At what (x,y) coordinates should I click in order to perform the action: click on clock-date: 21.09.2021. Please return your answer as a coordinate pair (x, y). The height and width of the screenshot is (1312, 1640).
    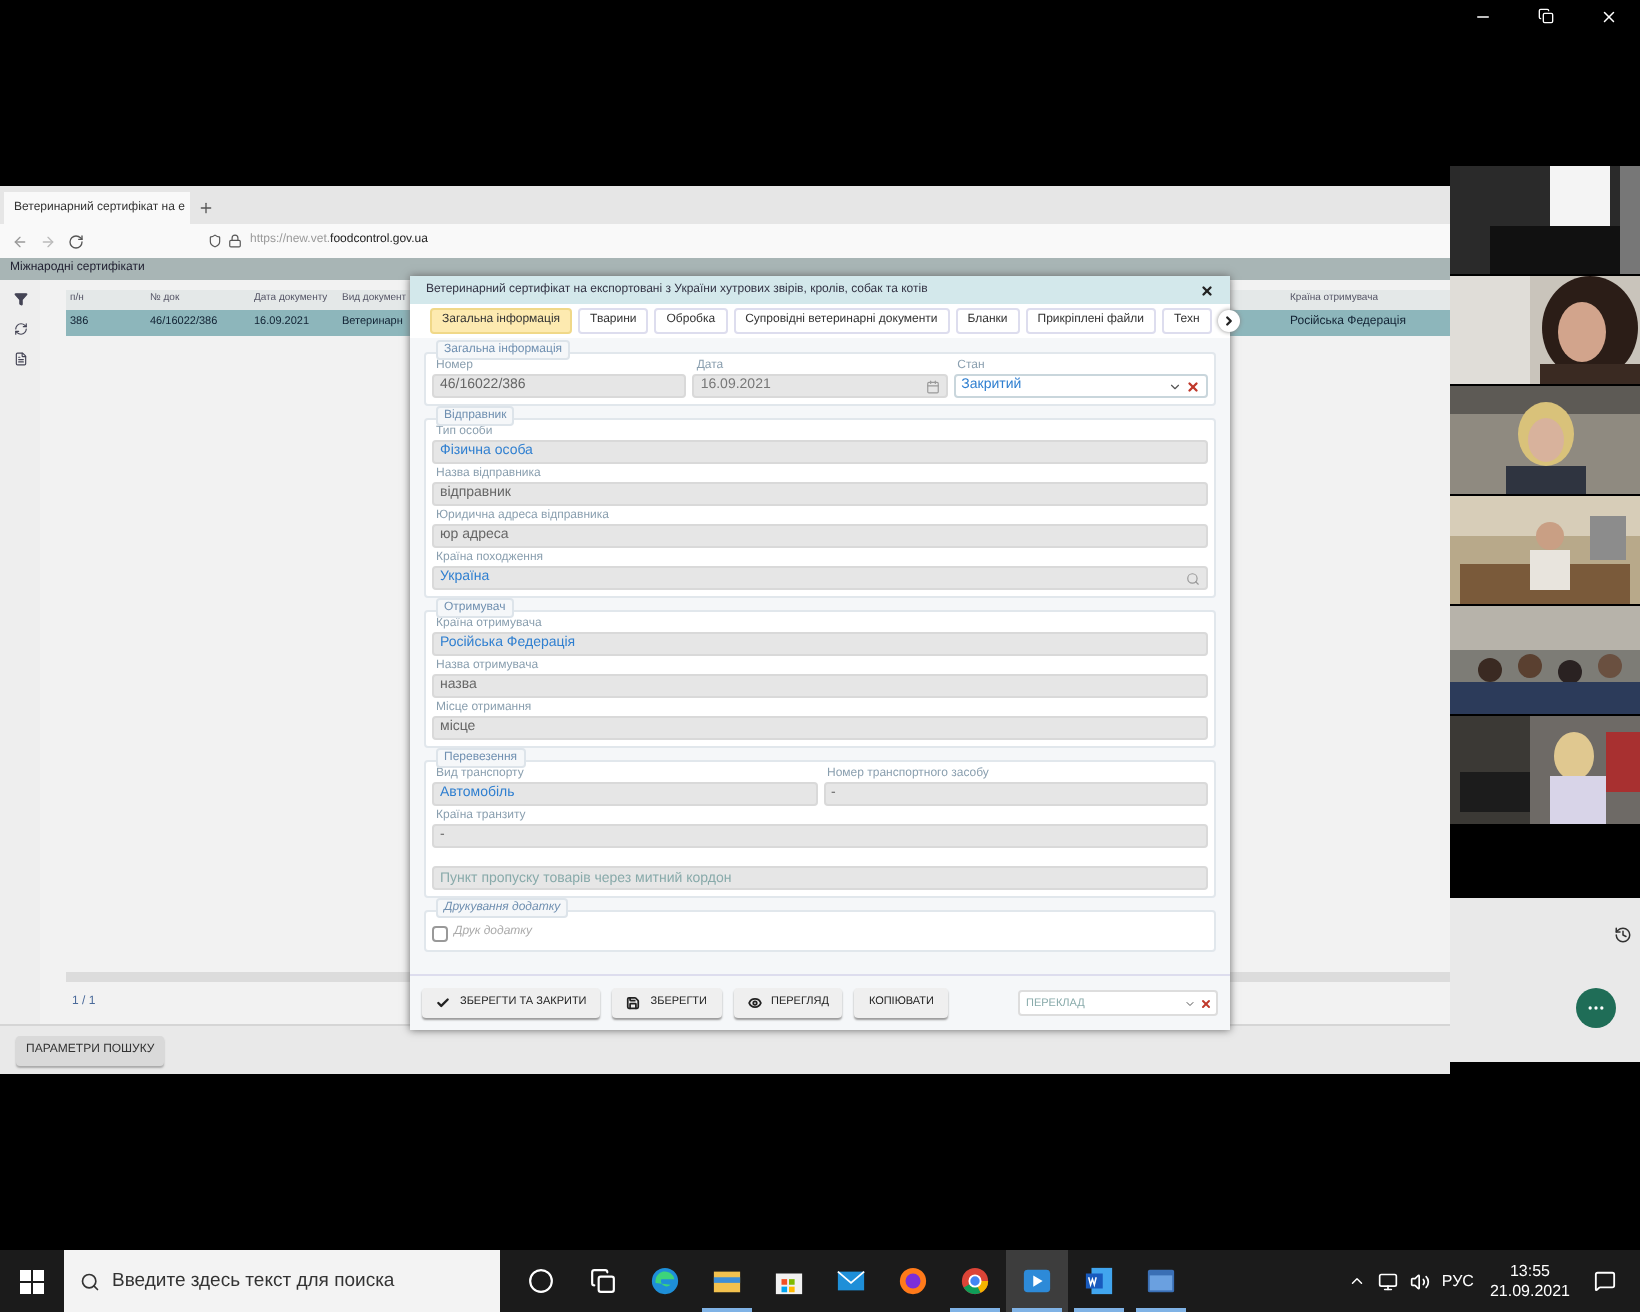
    Looking at the image, I should click on (1529, 1291).